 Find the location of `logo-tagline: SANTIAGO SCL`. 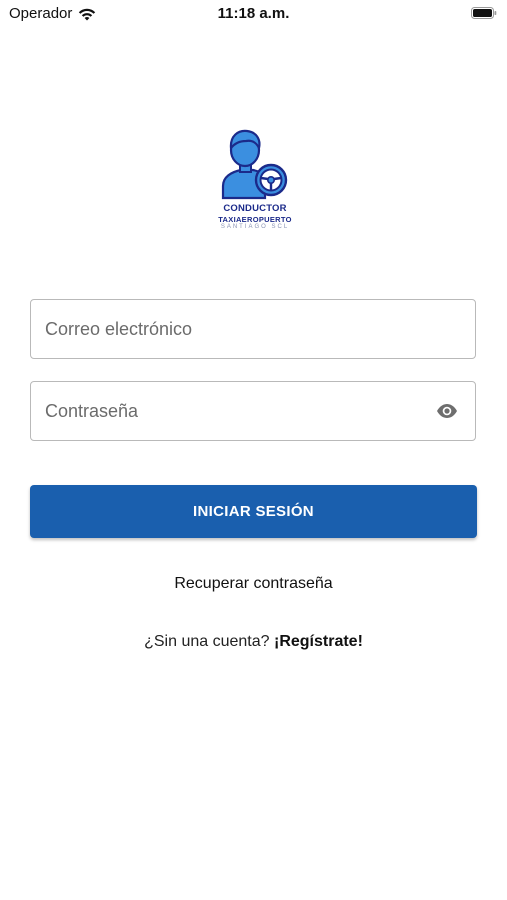

logo-tagline: SANTIAGO SCL is located at coordinates (255, 227).